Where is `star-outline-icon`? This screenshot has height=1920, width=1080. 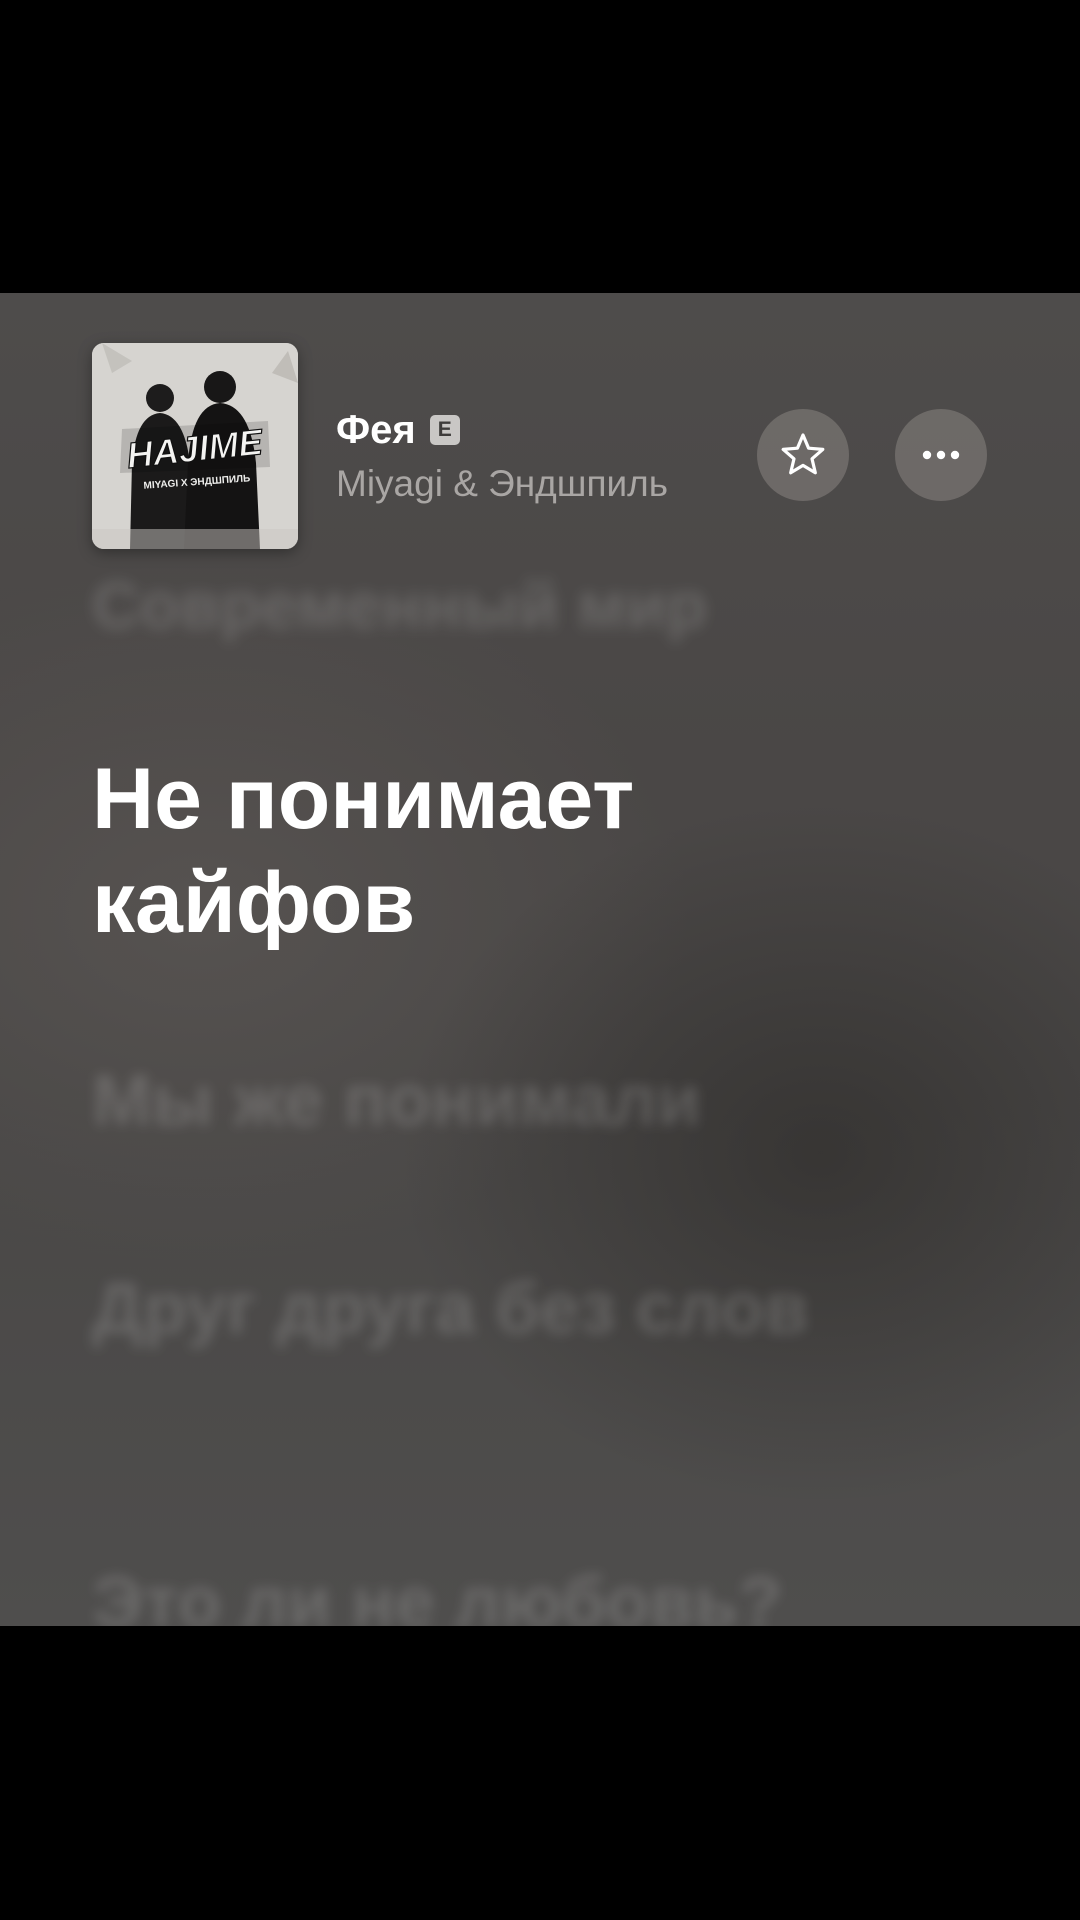
star-outline-icon is located at coordinates (803, 454).